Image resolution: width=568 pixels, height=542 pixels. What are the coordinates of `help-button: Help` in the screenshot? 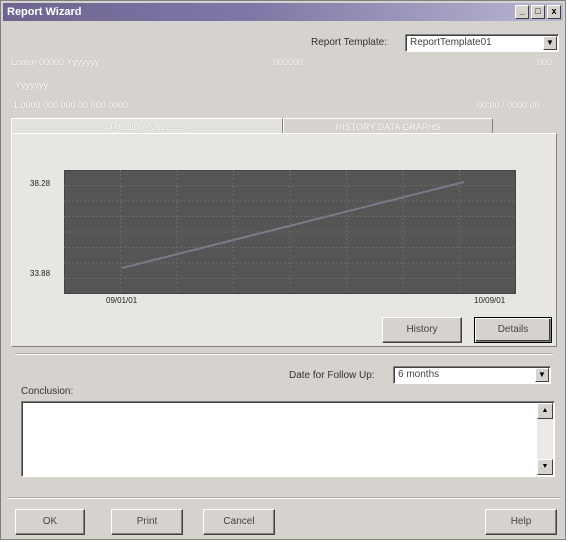 It's located at (521, 522).